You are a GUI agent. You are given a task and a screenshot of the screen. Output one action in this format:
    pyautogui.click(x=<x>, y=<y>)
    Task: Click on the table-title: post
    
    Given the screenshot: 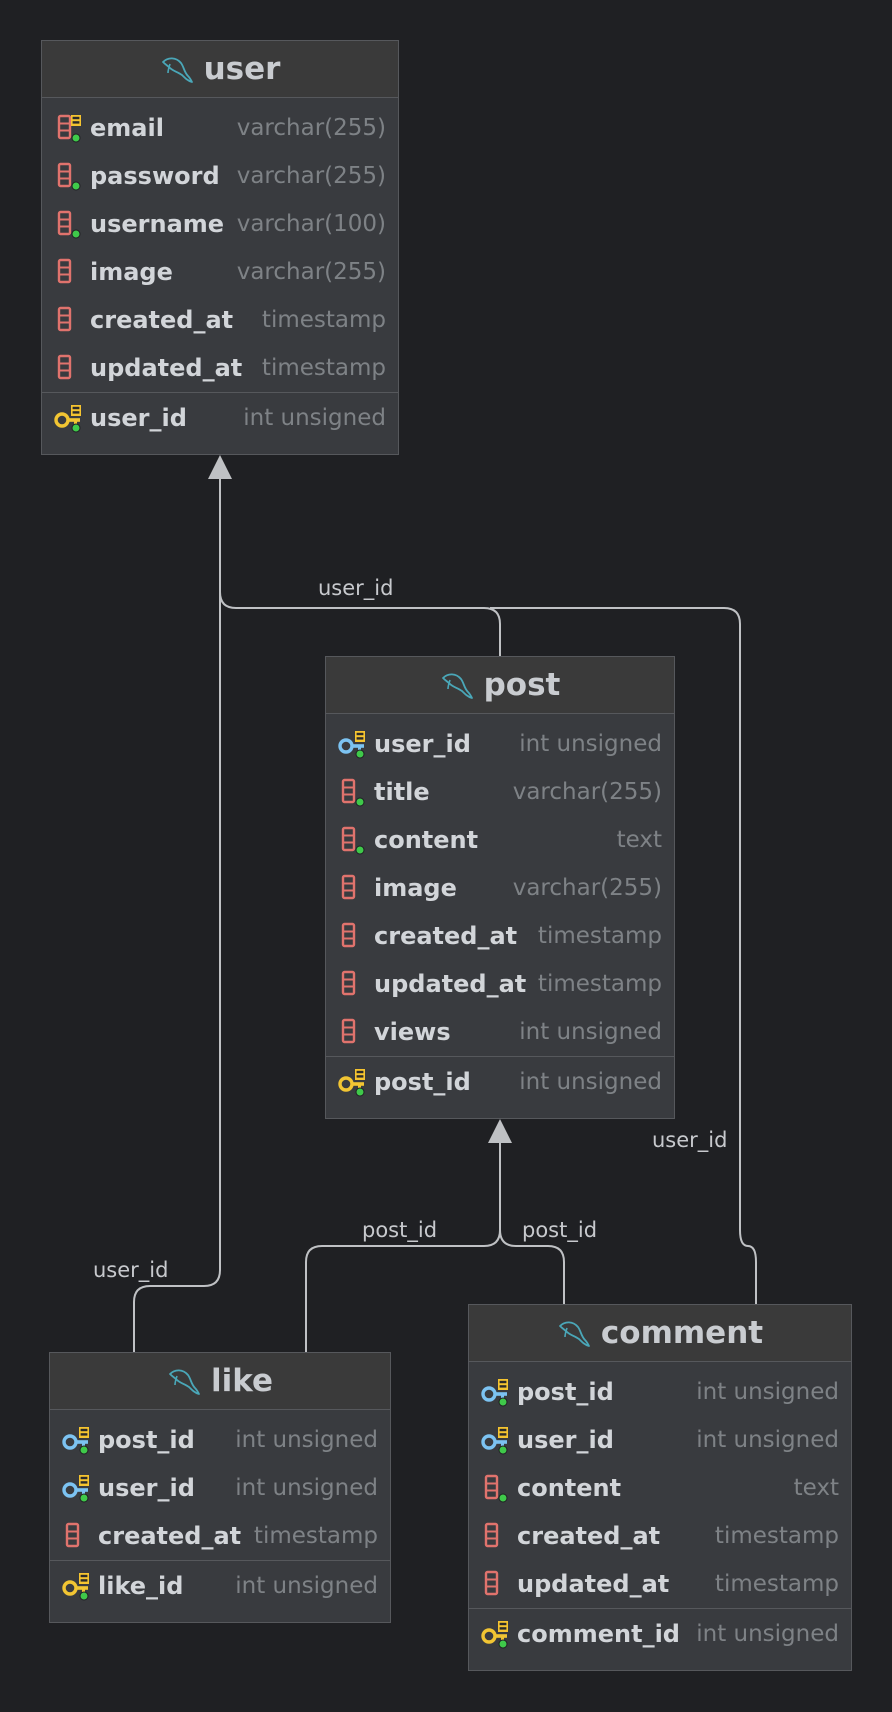 What is the action you would take?
    pyautogui.click(x=522, y=685)
    